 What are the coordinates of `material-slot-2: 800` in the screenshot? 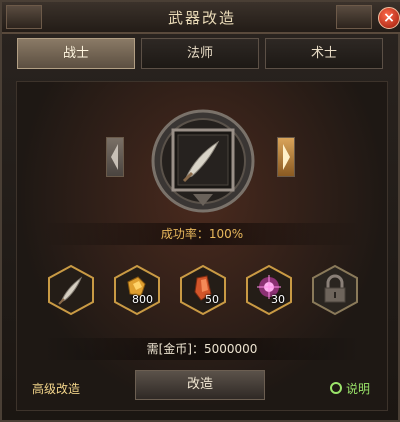 It's located at (137, 290).